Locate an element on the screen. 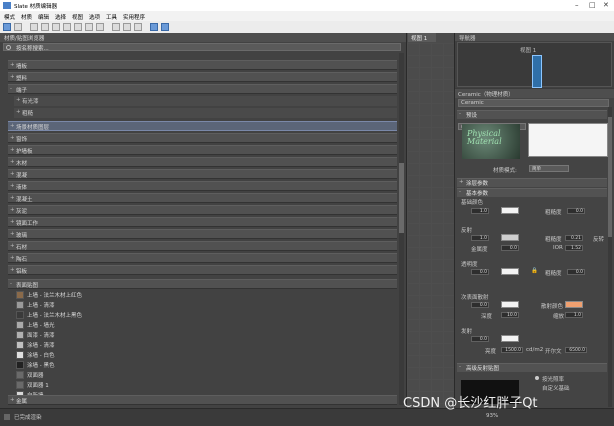 The width and height of the screenshot is (614, 426). material-item: 涂墙 - 清漆 is located at coordinates (206, 345).